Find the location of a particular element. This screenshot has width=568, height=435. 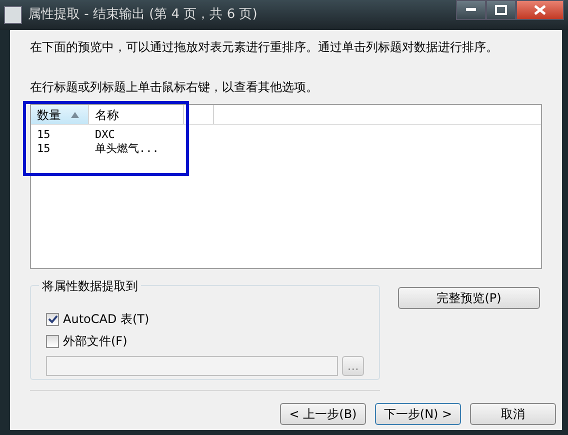

path-field is located at coordinates (192, 366).